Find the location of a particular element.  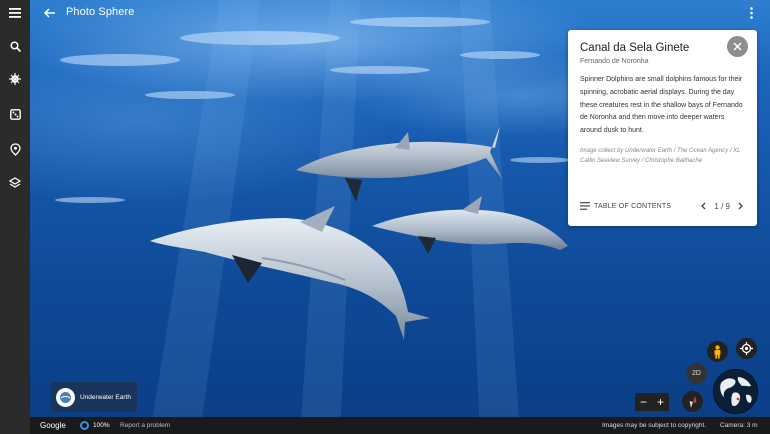

table-of-contents-button: TABLE OF CONTENTS is located at coordinates (625, 206).